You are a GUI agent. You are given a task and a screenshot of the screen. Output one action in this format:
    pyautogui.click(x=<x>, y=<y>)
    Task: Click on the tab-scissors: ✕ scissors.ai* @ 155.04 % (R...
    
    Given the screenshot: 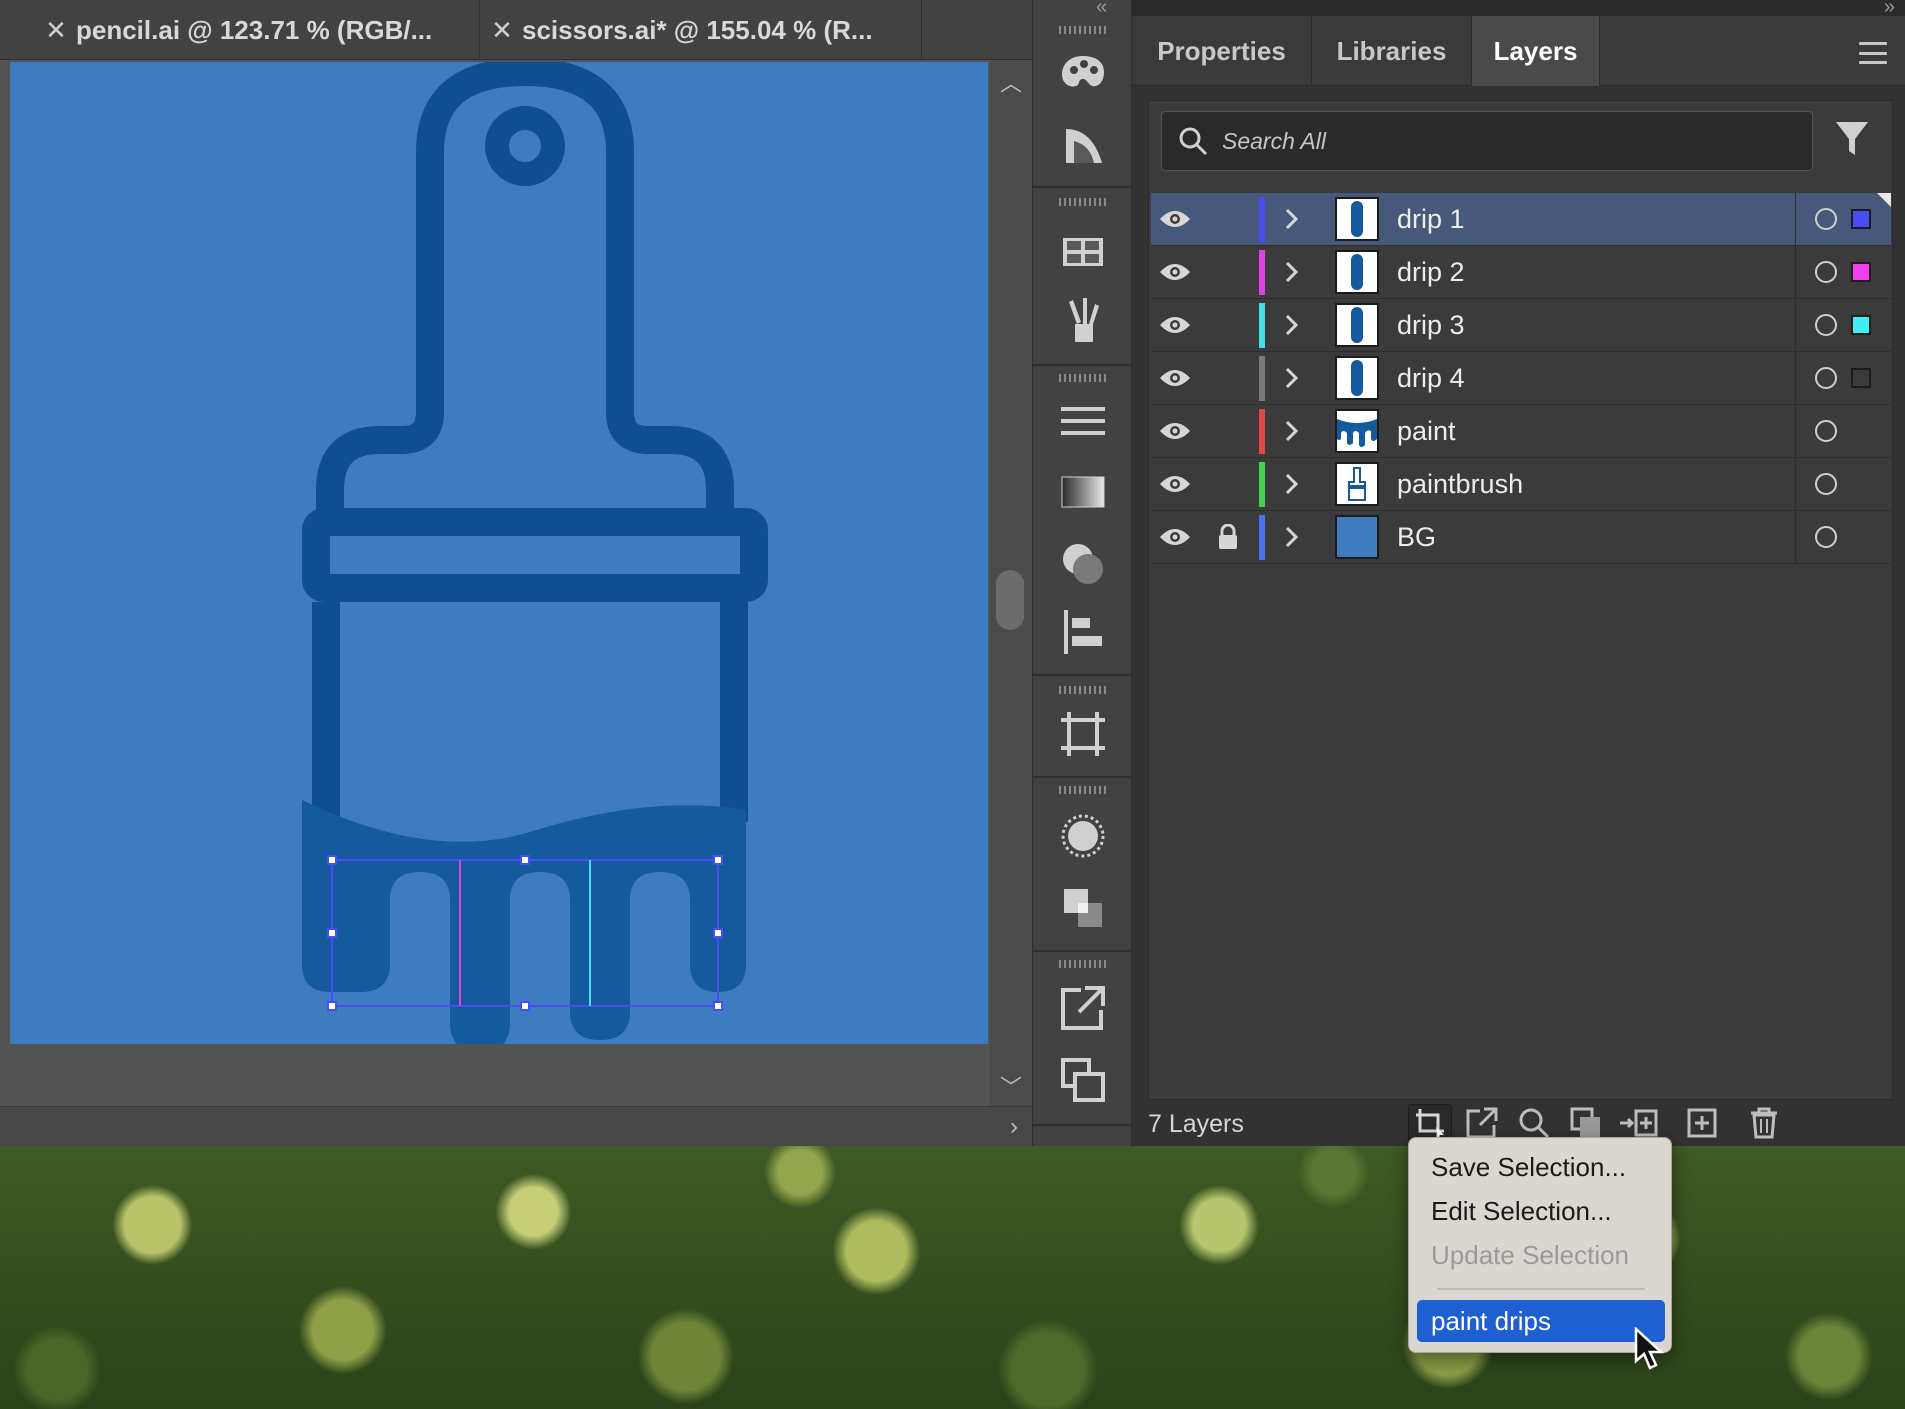 What is the action you would take?
    pyautogui.click(x=702, y=30)
    